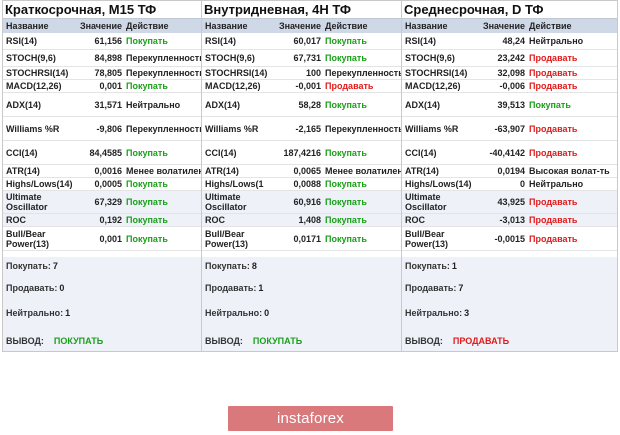  What do you see at coordinates (427, 266) in the screenshot?
I see `summary-label: Покупать:` at bounding box center [427, 266].